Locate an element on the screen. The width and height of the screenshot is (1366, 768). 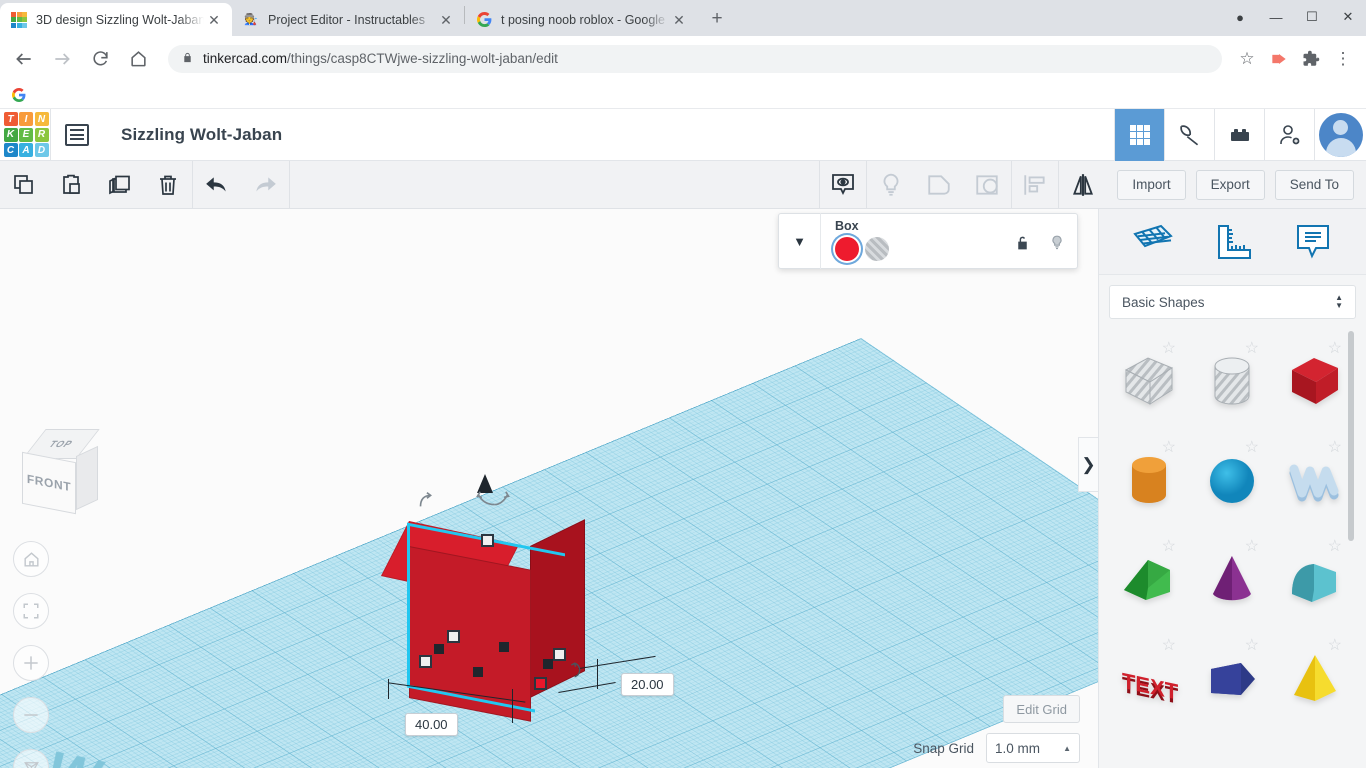
align-button is located at coordinates (1035, 184).